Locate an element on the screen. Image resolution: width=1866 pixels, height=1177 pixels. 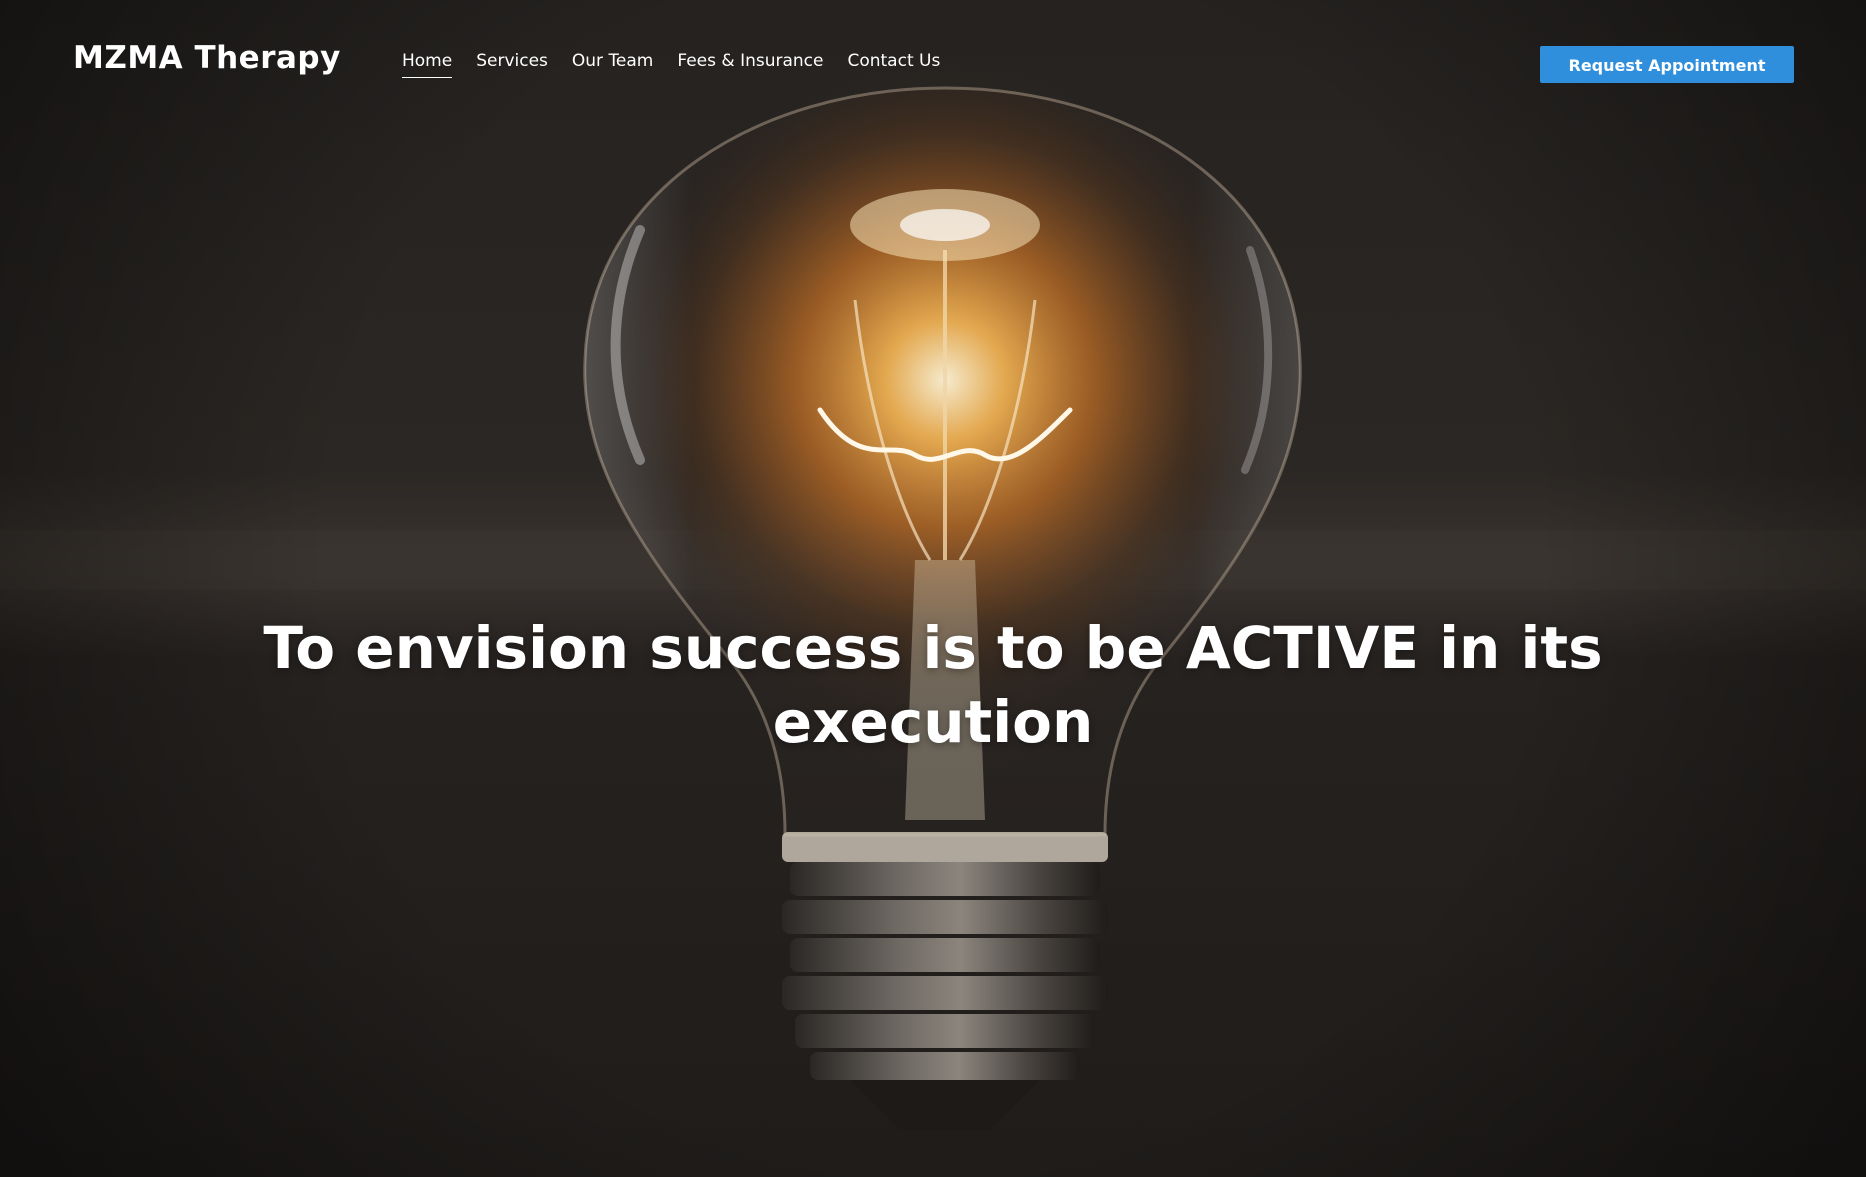
nav-item-services: Services is located at coordinates (512, 64).